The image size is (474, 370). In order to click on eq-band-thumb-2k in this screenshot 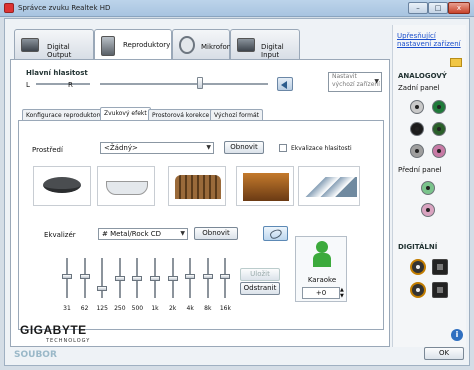, I will do `click(172, 278)`.